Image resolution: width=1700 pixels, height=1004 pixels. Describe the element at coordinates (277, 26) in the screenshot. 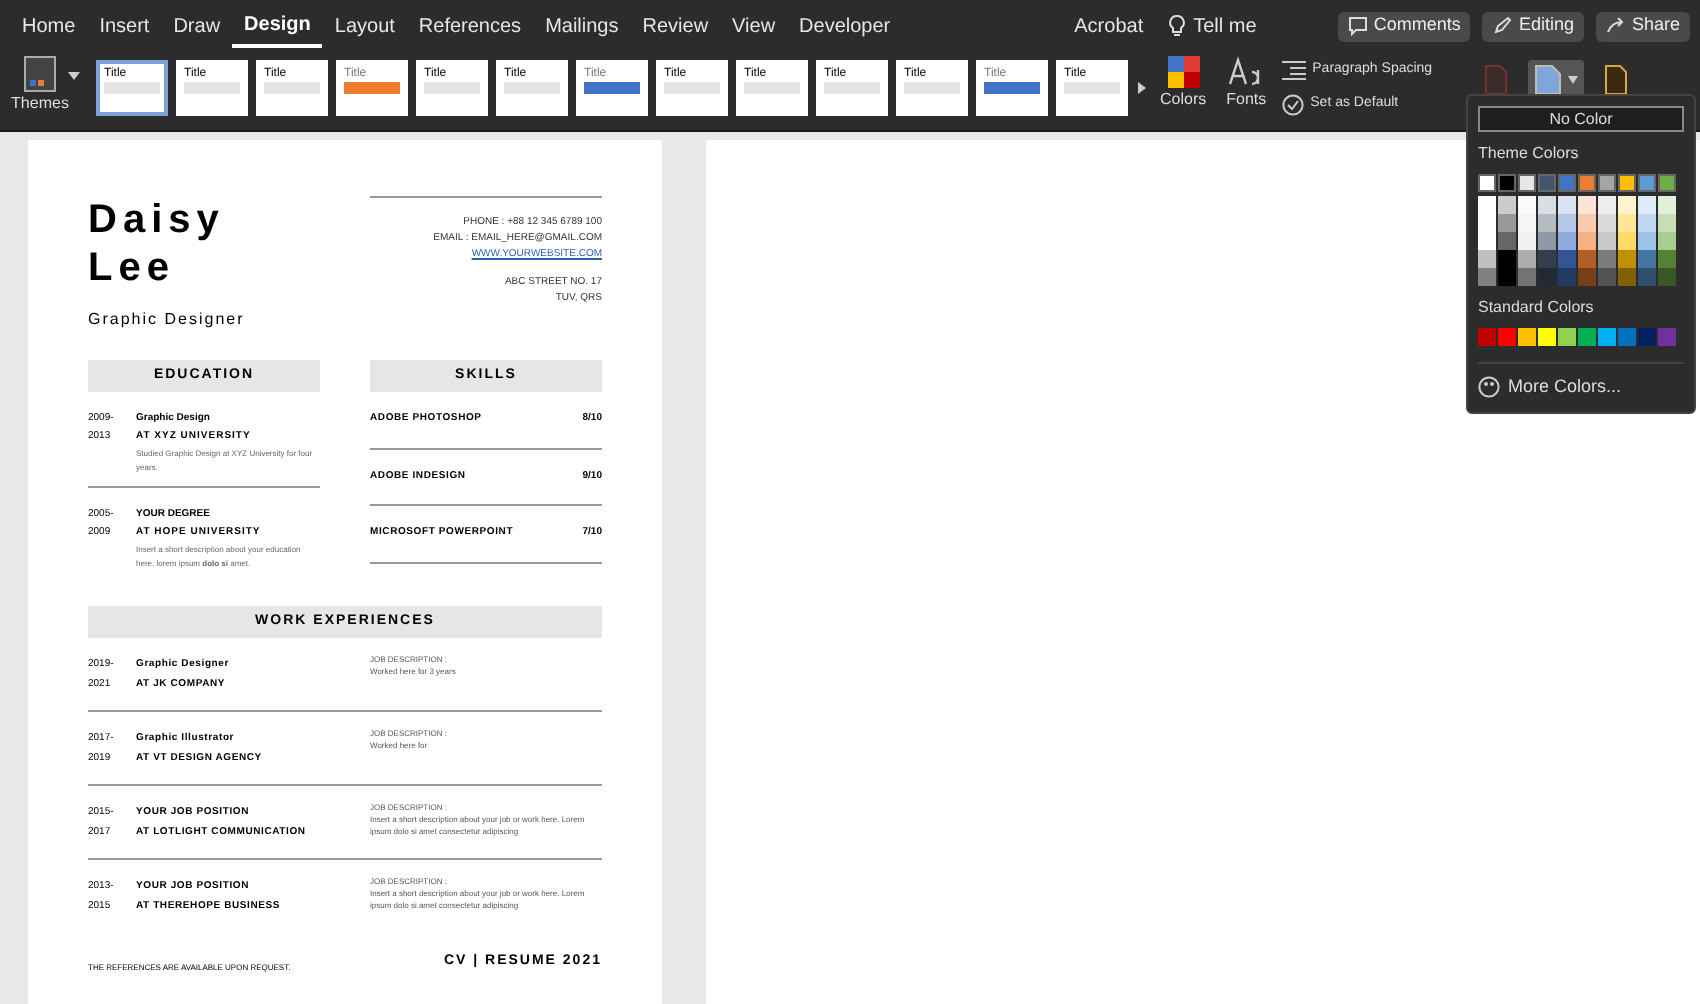

I see `ribbon-tab: Design` at that location.